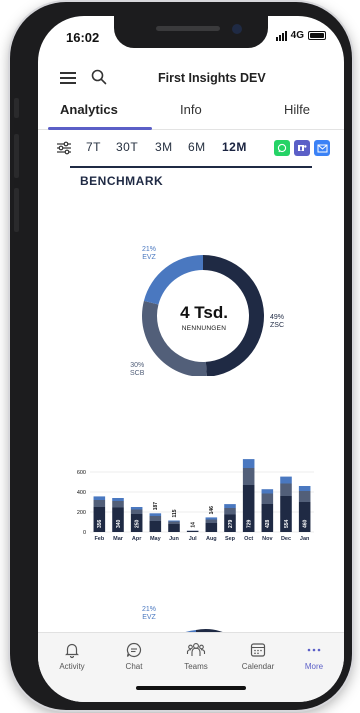 This screenshot has width=360, height=713. What do you see at coordinates (174, 539) in the screenshot?
I see `x-tick-label: Jun` at bounding box center [174, 539].